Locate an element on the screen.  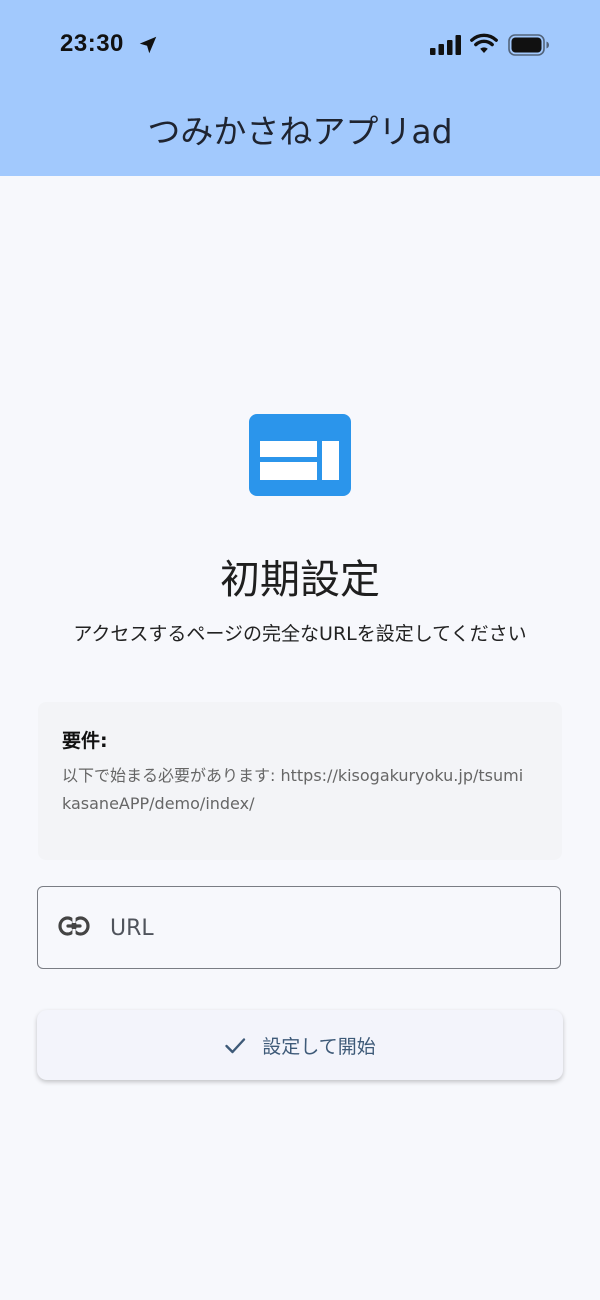
cellular-signal-icon is located at coordinates (445, 45).